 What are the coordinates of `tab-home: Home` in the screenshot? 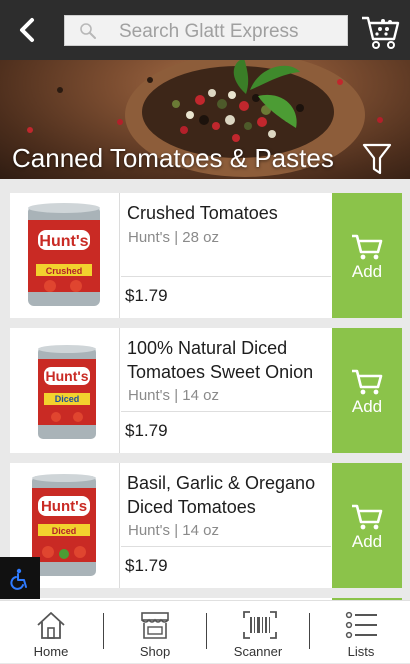 It's located at (51, 632).